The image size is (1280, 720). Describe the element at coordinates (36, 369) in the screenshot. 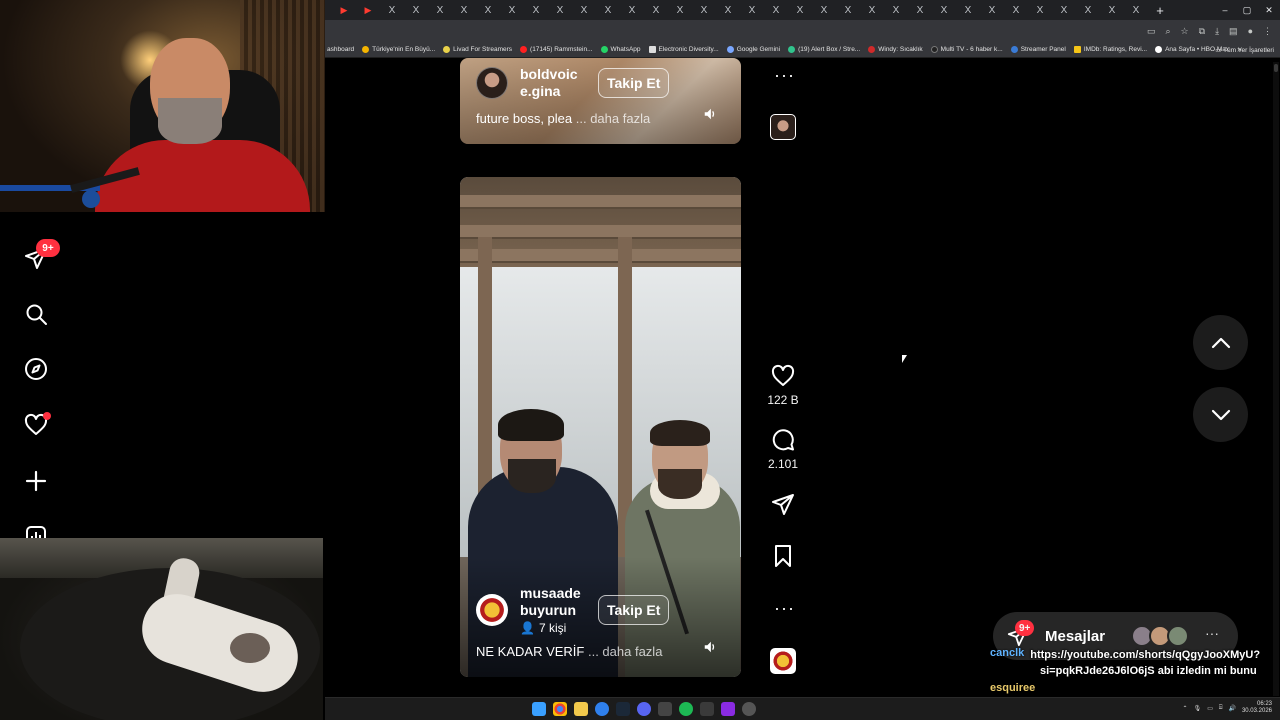

I see `nav-explore` at that location.